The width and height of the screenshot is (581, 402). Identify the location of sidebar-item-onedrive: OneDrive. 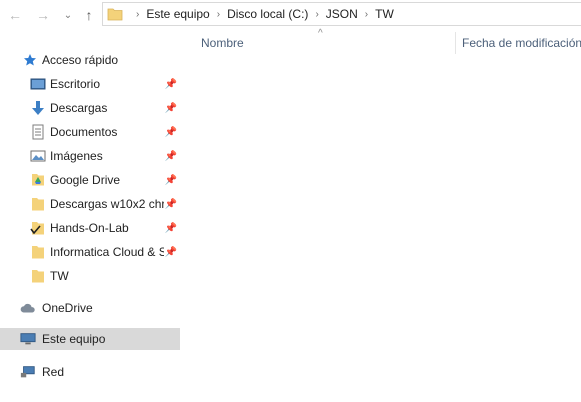
(90, 308).